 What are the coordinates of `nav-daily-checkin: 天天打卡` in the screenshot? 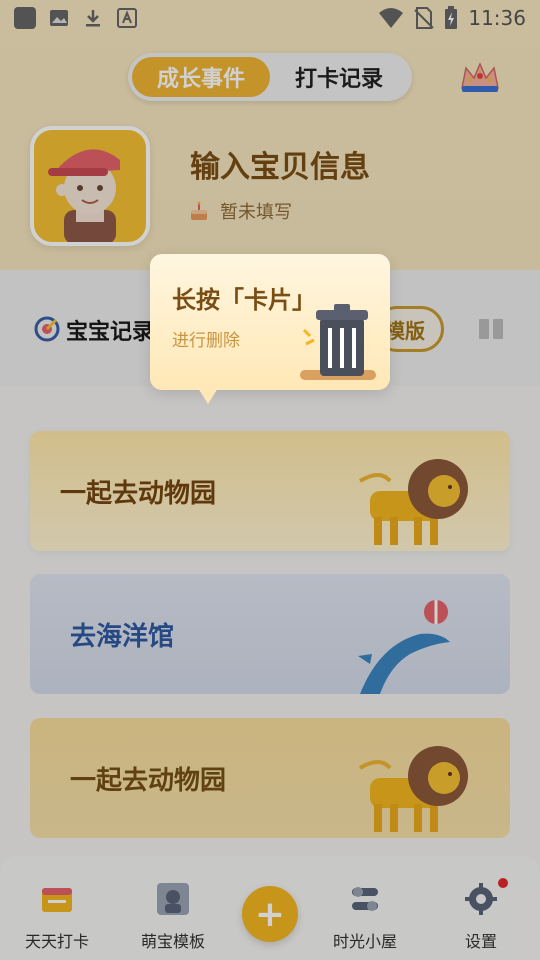 It's located at (57, 908).